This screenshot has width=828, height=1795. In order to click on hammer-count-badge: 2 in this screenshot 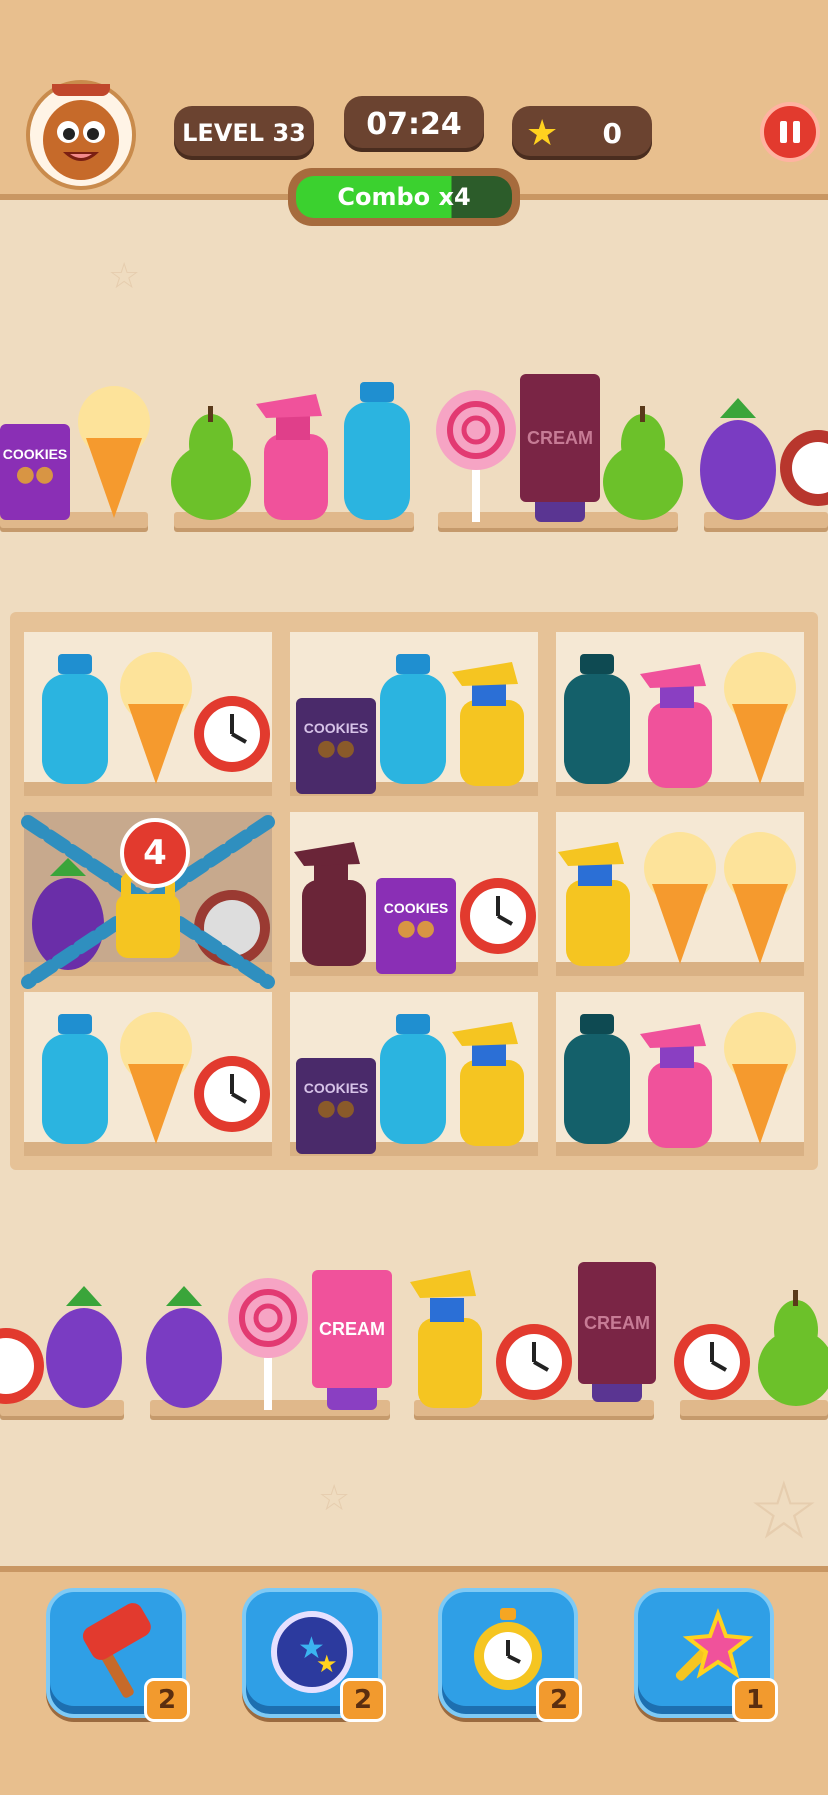, I will do `click(167, 1700)`.